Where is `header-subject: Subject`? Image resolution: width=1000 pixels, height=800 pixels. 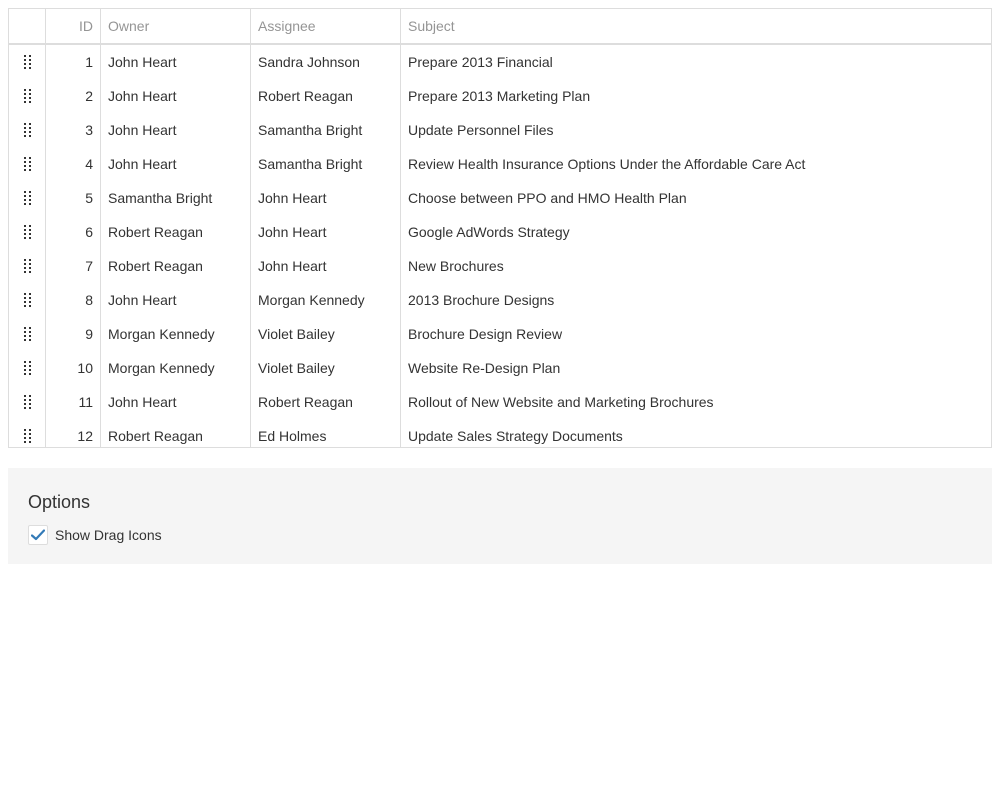 header-subject: Subject is located at coordinates (696, 26).